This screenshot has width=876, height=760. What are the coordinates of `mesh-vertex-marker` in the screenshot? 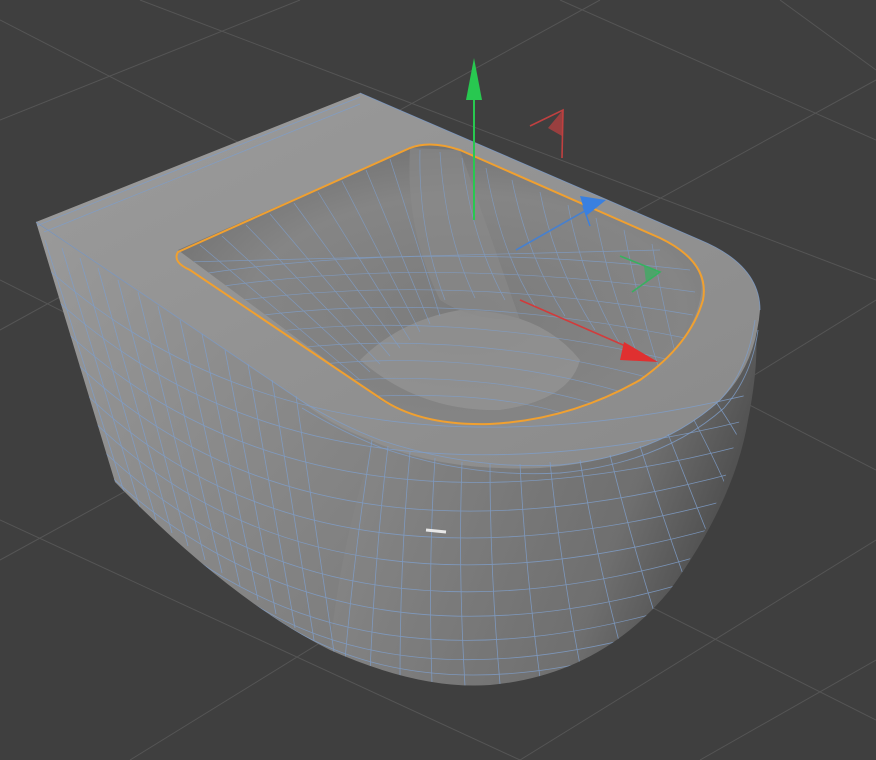 It's located at (436, 531).